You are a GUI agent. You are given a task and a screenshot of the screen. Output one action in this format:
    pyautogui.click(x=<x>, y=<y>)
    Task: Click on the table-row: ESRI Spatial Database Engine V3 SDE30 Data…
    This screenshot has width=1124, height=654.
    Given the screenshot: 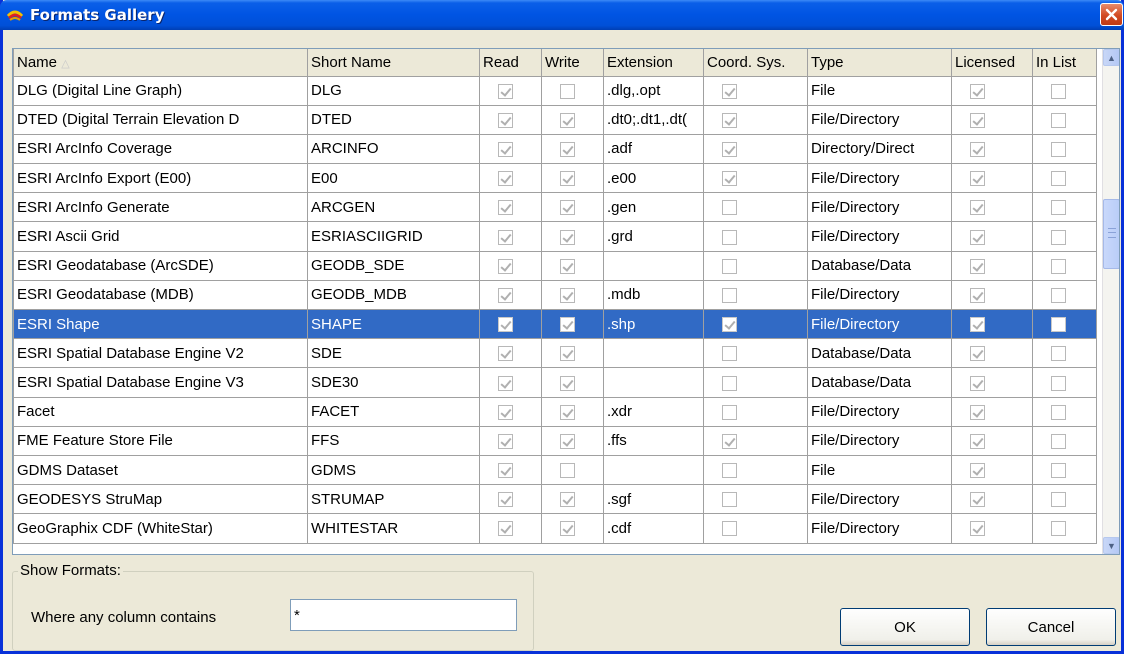 What is the action you would take?
    pyautogui.click(x=555, y=382)
    